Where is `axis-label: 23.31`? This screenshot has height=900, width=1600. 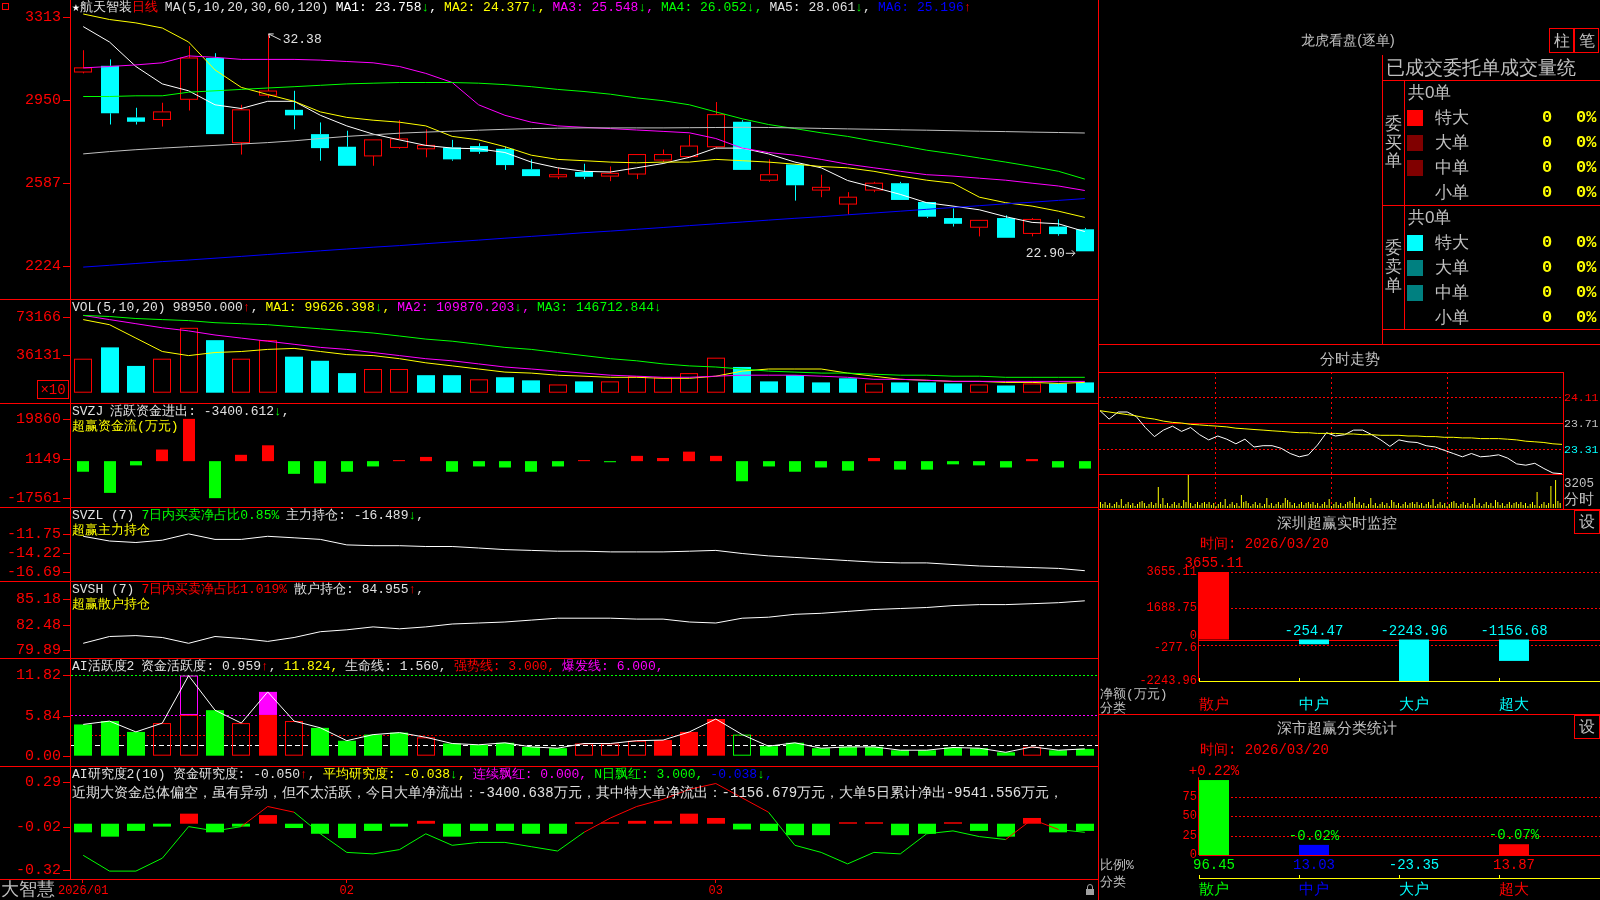 axis-label: 23.31 is located at coordinates (1581, 449).